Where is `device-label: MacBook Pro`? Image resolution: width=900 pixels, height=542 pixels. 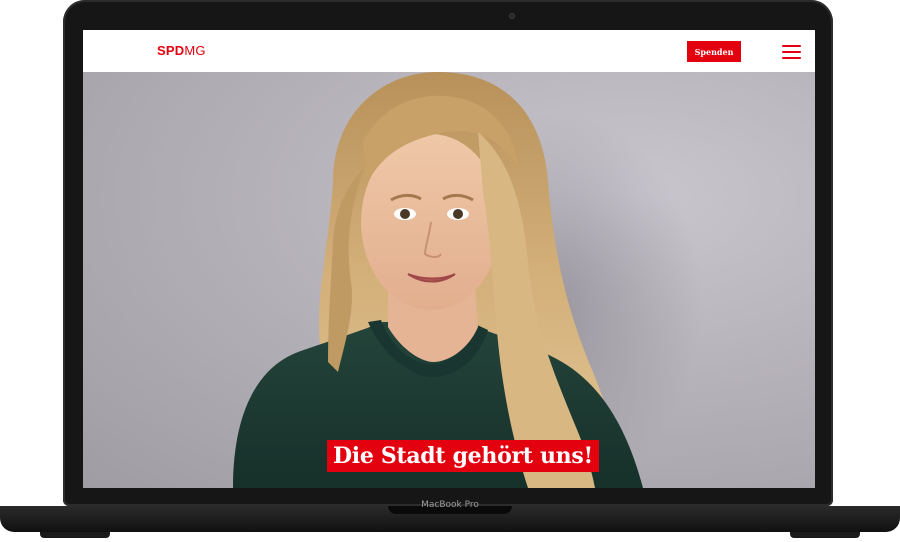
device-label: MacBook Pro is located at coordinates (450, 505).